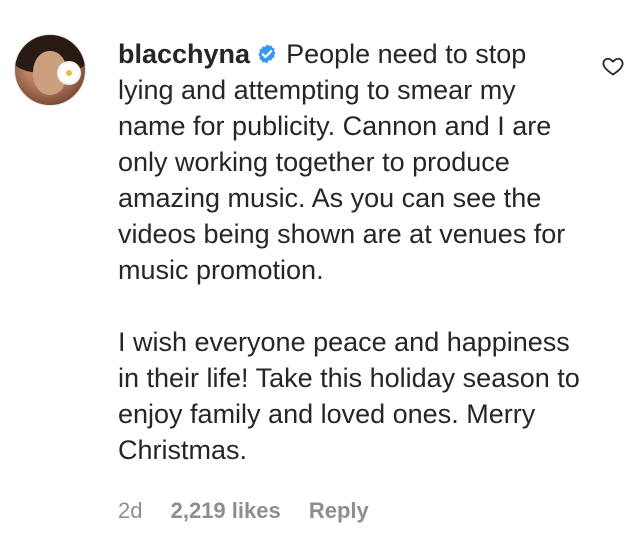 This screenshot has height=560, width=644. What do you see at coordinates (50, 70) in the screenshot?
I see `avatar` at bounding box center [50, 70].